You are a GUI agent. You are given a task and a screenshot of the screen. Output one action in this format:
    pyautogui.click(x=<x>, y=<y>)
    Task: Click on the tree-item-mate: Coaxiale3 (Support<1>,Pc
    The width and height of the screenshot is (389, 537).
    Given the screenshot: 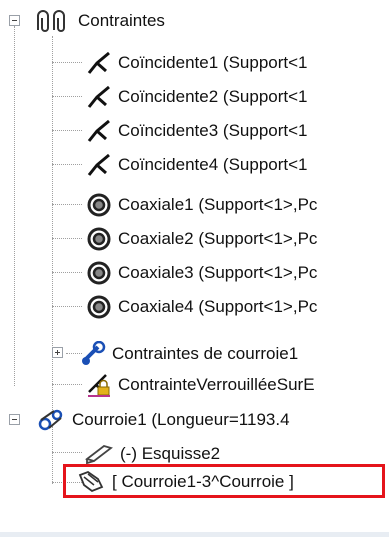 What is the action you would take?
    pyautogui.click(x=202, y=272)
    